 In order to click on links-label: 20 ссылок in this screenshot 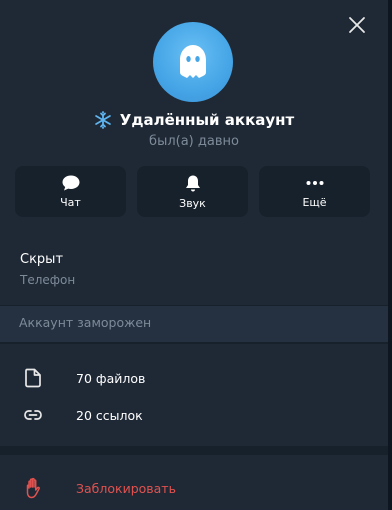, I will do `click(109, 415)`.